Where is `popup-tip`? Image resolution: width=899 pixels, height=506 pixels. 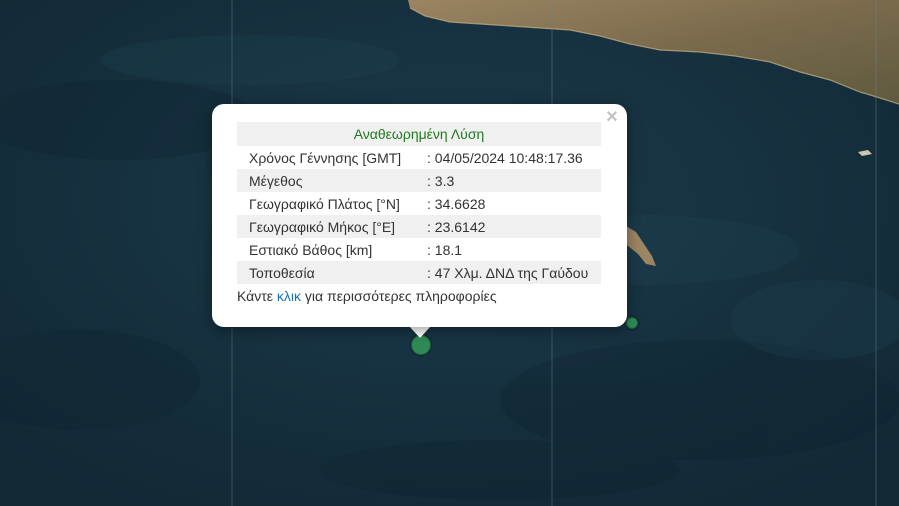 popup-tip is located at coordinates (420, 332).